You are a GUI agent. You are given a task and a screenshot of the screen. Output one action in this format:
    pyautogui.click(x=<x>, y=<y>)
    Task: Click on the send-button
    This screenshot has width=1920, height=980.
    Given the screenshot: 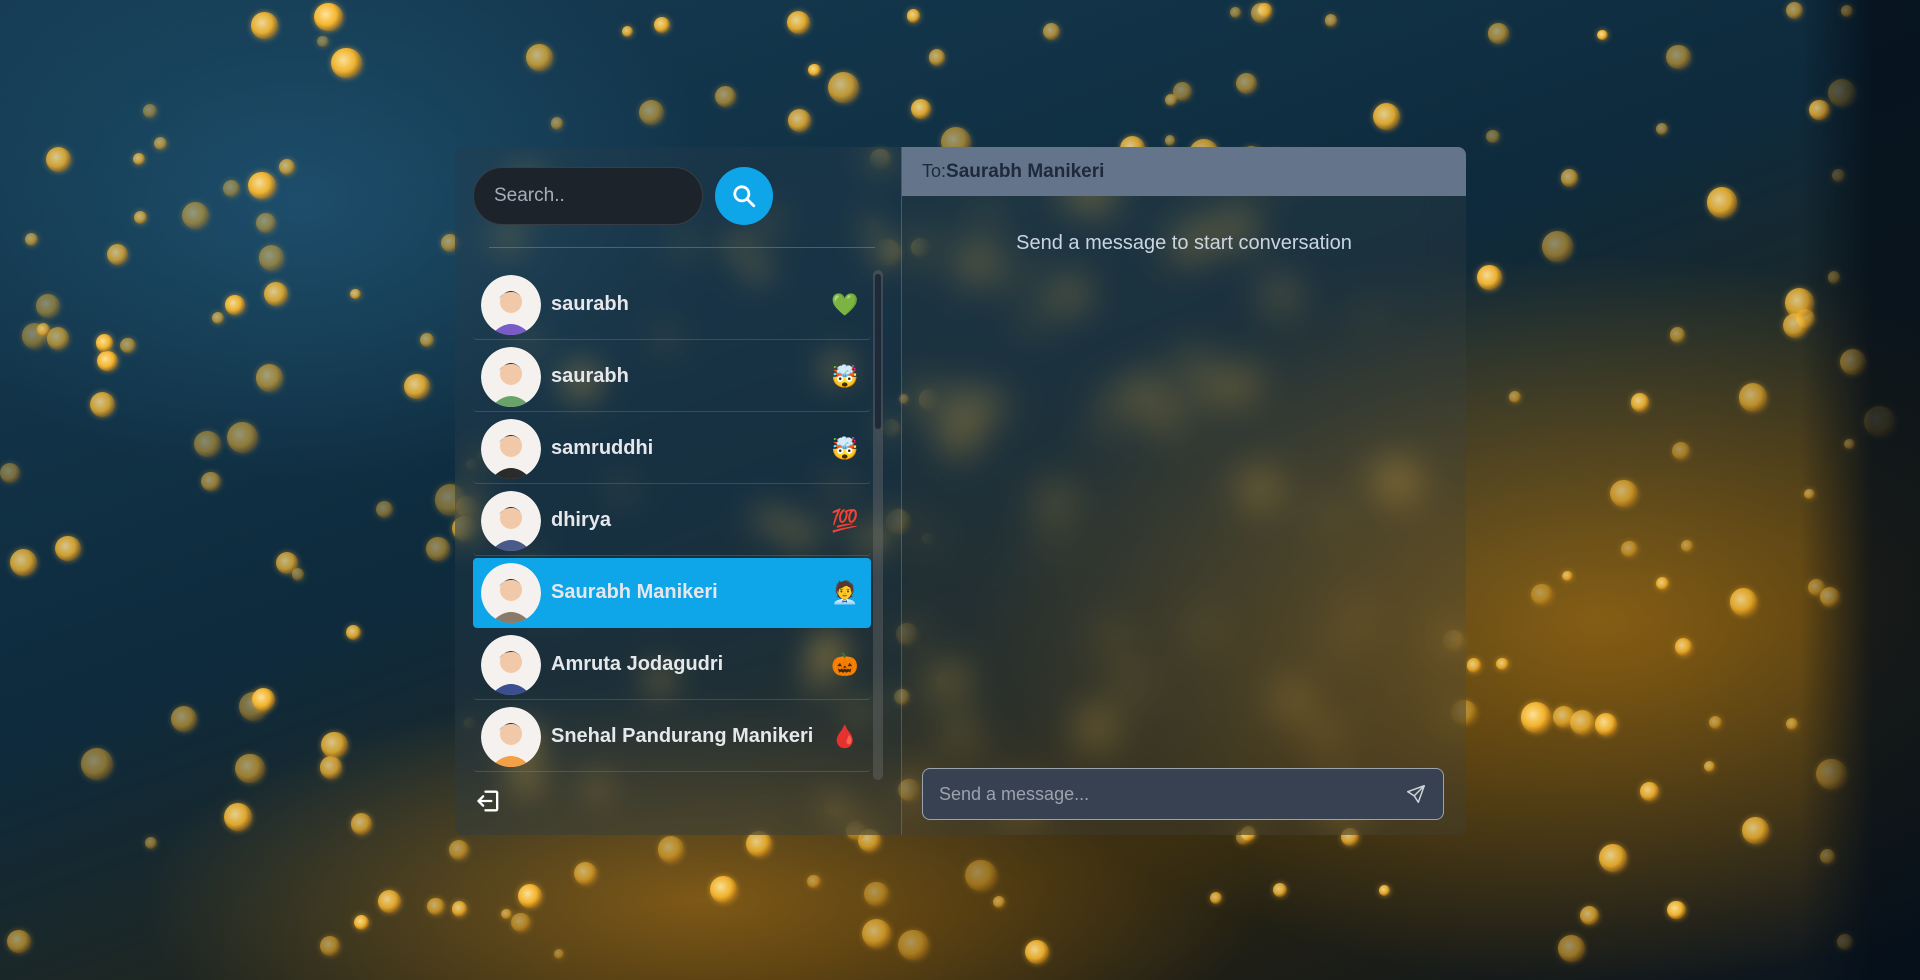 What is the action you would take?
    pyautogui.click(x=1416, y=794)
    